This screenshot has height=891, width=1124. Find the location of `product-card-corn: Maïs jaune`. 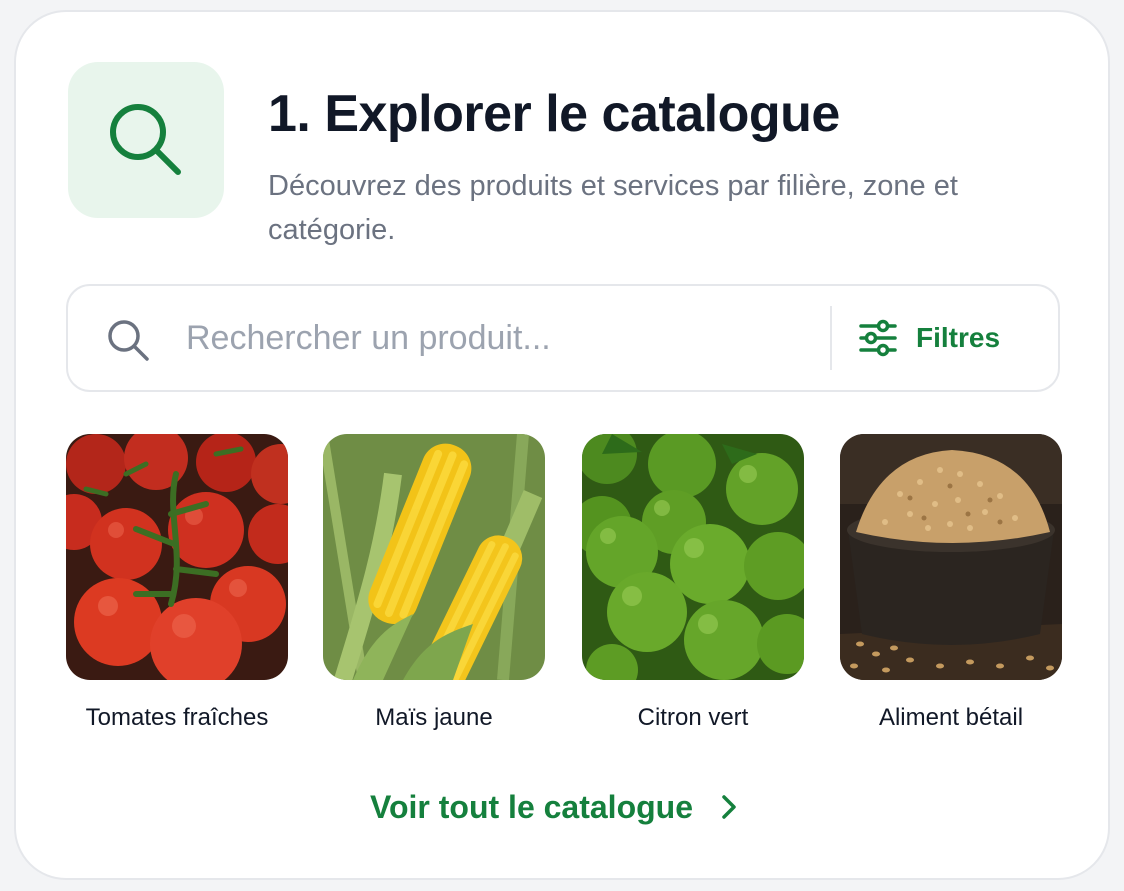

product-card-corn: Maïs jaune is located at coordinates (434, 583).